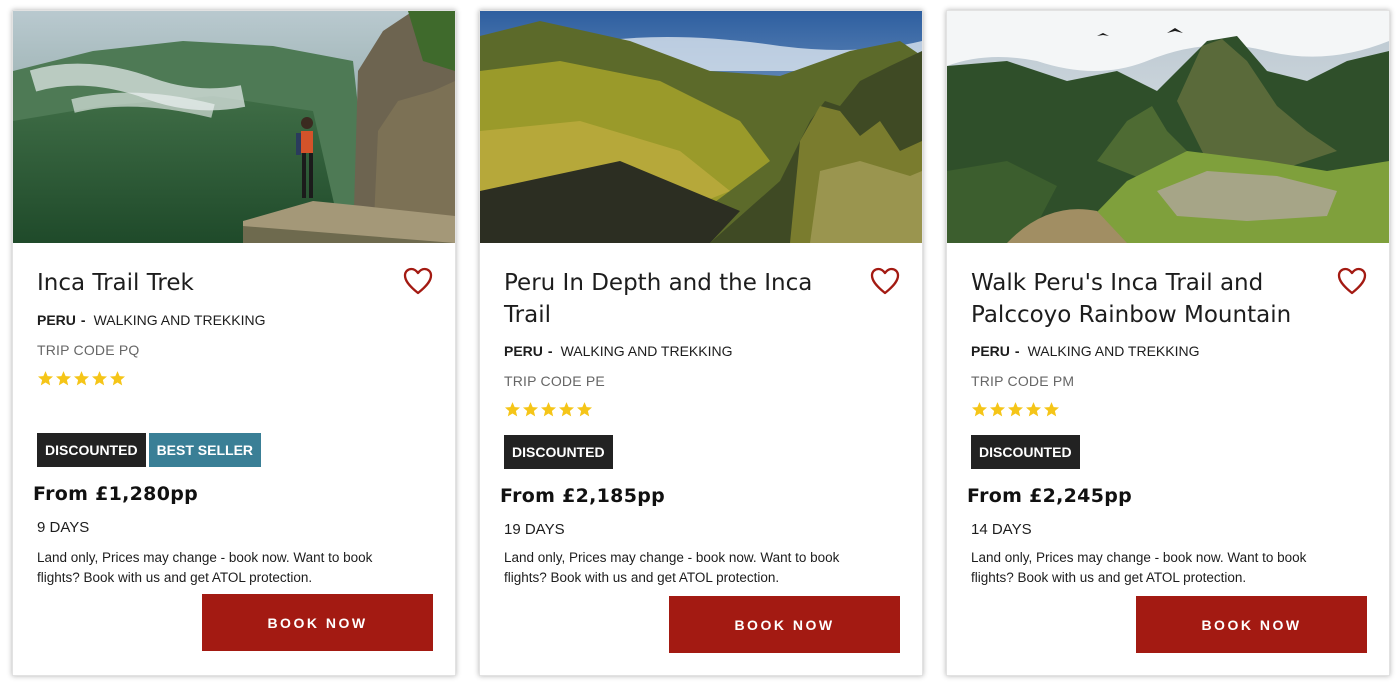 The height and width of the screenshot is (688, 1400). I want to click on trip-price: From £2,185pp, so click(583, 496).